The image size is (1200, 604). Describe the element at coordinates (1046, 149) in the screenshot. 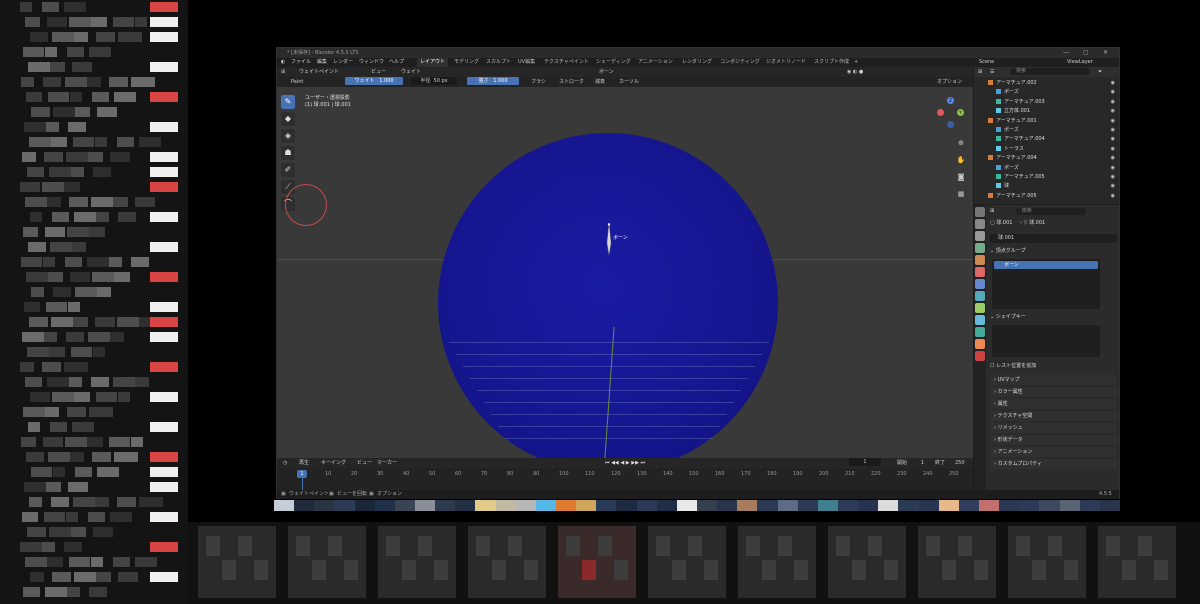

I see `outliner-item: トーラス ◉` at that location.